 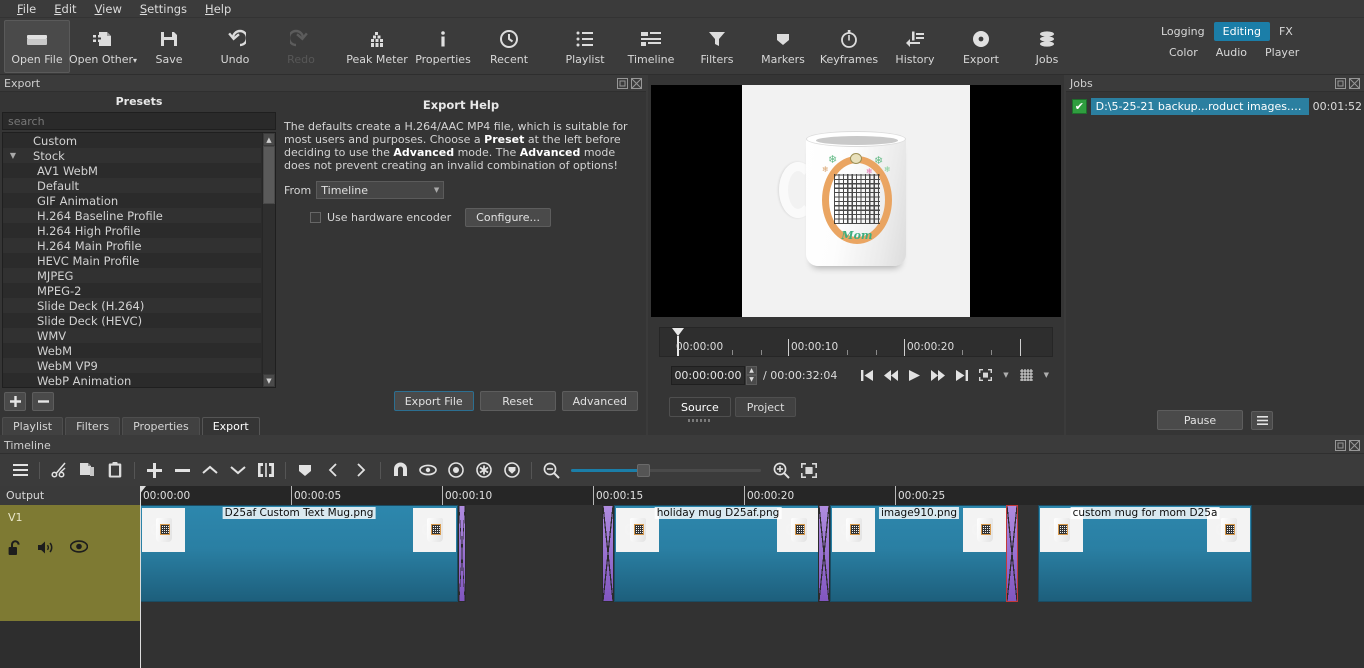 I want to click on tab-playlist: Playlist, so click(x=33, y=426).